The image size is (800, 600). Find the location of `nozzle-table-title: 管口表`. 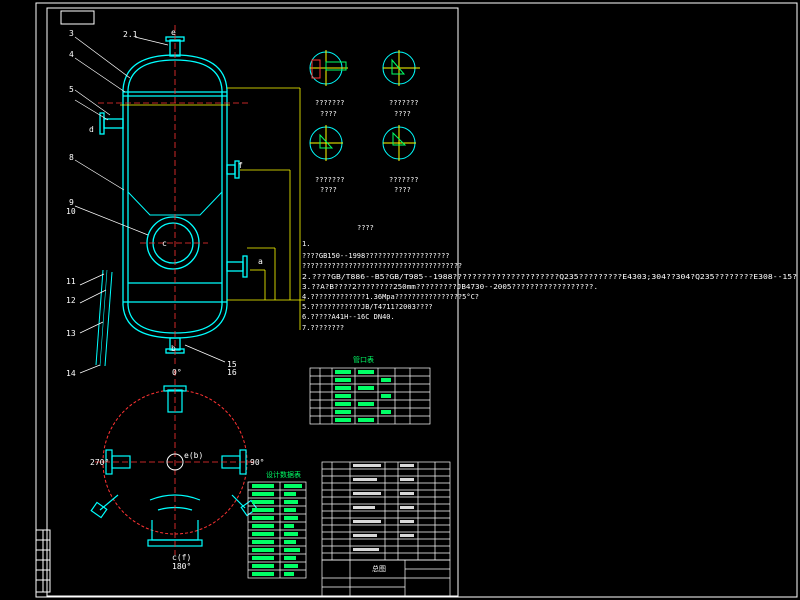

nozzle-table-title: 管口表 is located at coordinates (363, 359).